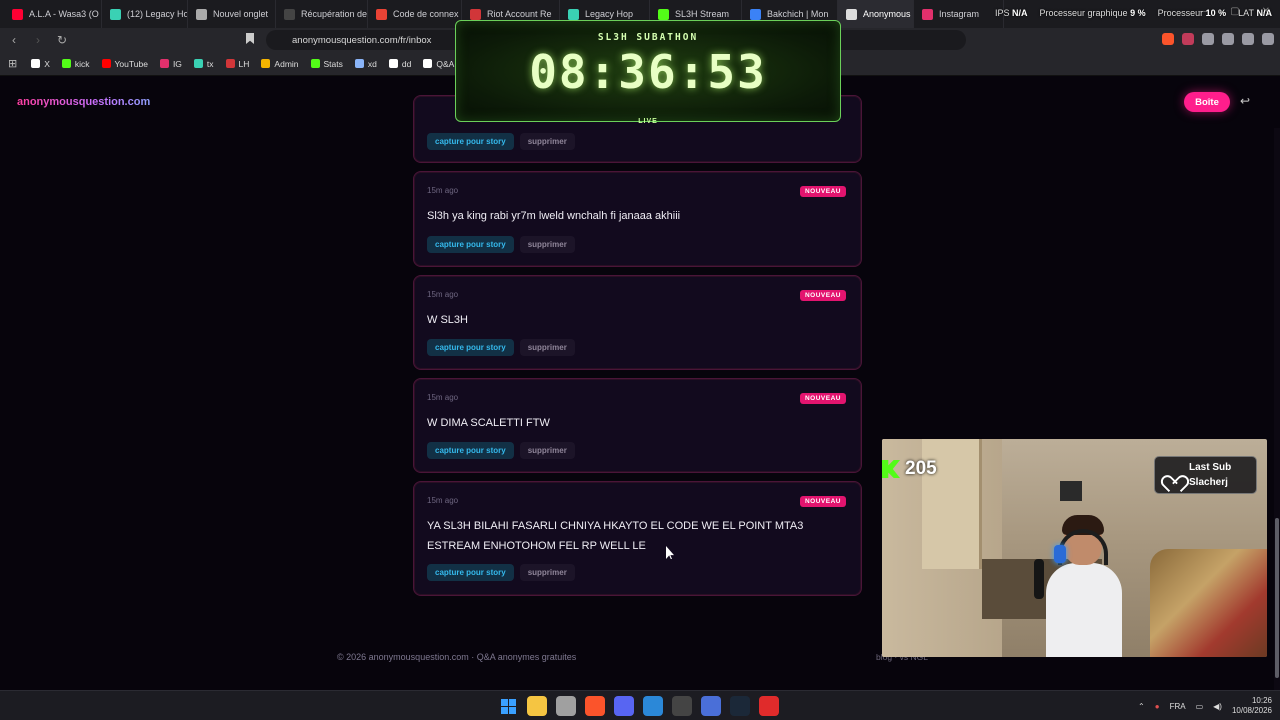 The width and height of the screenshot is (1280, 720). What do you see at coordinates (131, 63) in the screenshot?
I see `bookmark-label: YouTube` at bounding box center [131, 63].